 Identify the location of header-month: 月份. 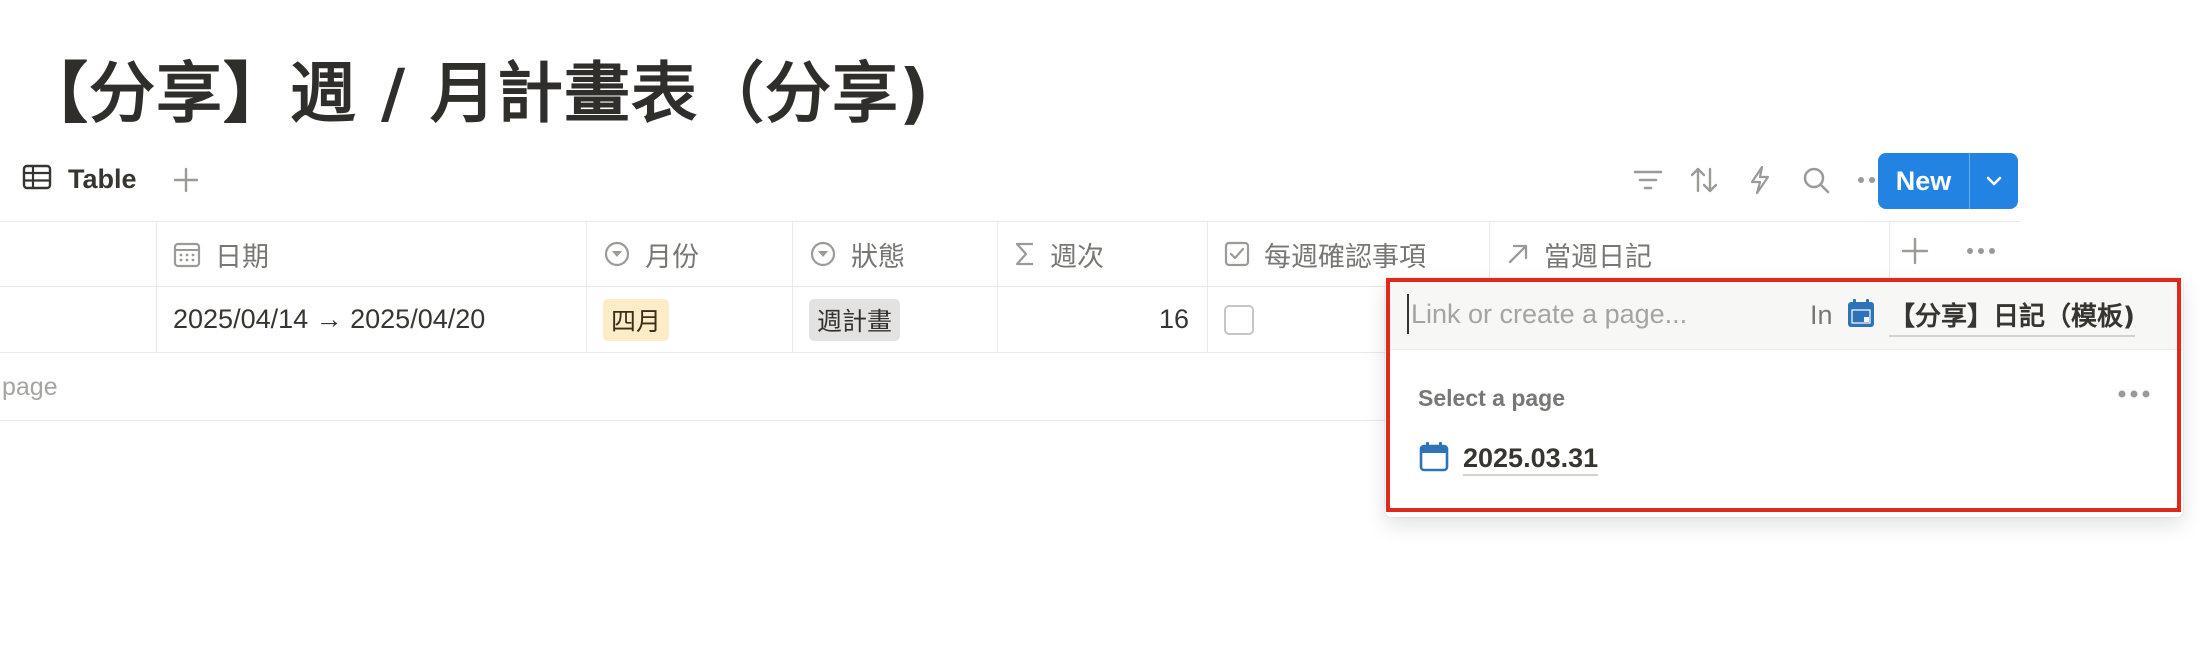
(690, 254).